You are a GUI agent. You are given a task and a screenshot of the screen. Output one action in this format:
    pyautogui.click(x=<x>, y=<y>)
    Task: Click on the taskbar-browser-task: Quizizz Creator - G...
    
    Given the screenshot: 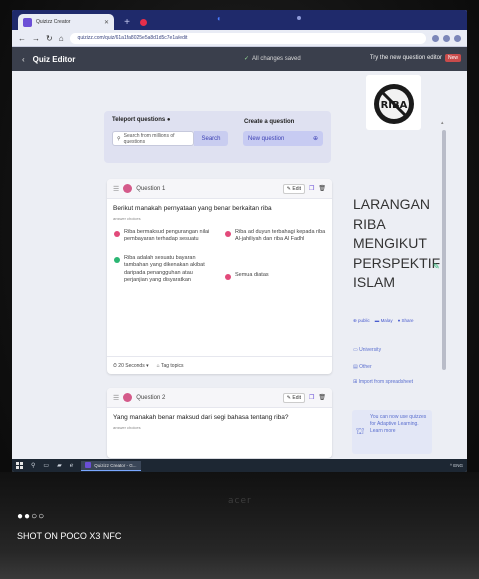 What is the action you would take?
    pyautogui.click(x=111, y=465)
    